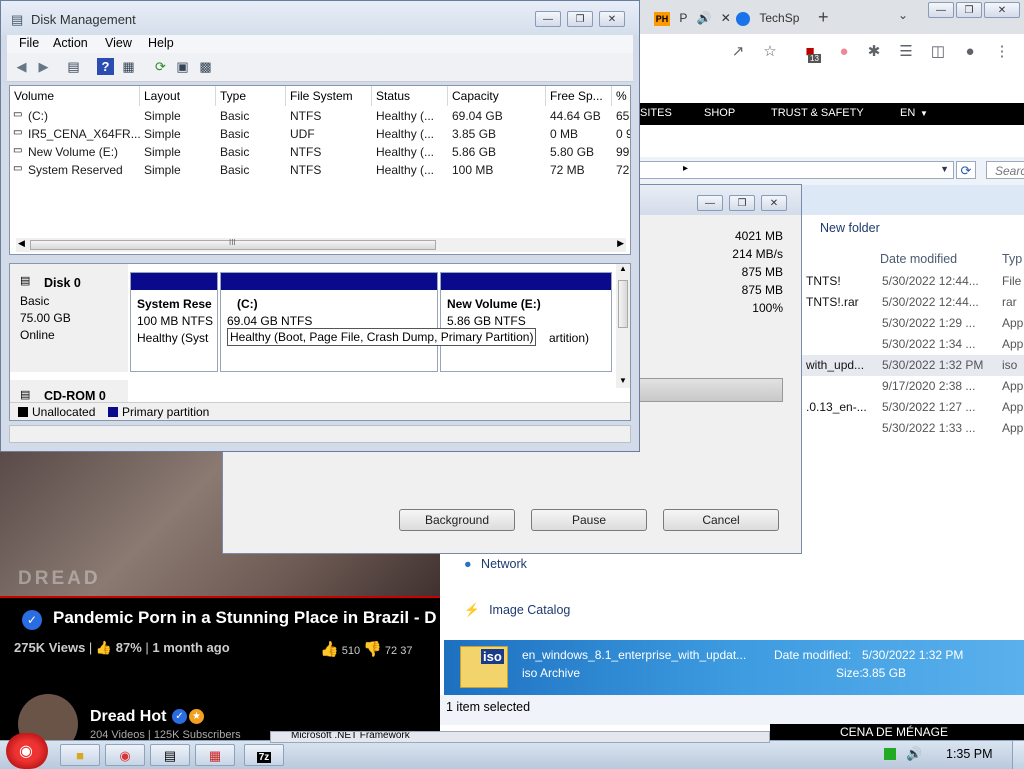  I want to click on browser-restore-button: ❐, so click(969, 10).